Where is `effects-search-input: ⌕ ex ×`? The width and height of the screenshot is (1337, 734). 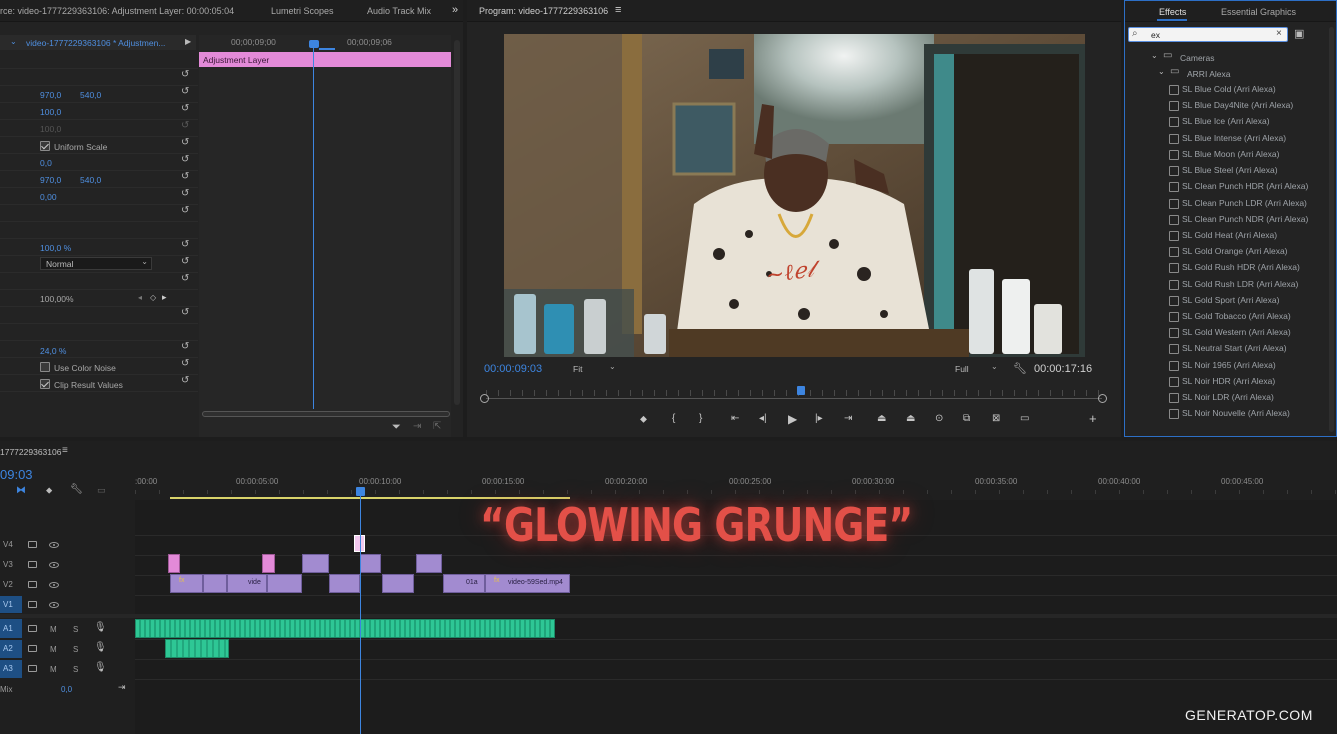 effects-search-input: ⌕ ex × is located at coordinates (1208, 34).